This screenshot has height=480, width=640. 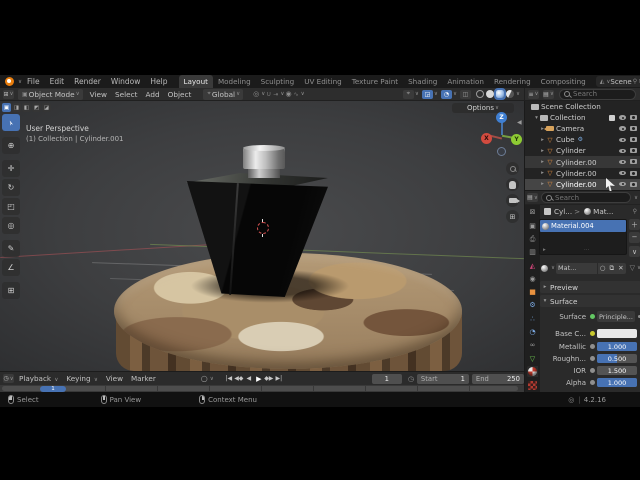 I want to click on outliner-row-cylinder00-c: ▸ ▽ Cylinder.00, so click(x=582, y=184).